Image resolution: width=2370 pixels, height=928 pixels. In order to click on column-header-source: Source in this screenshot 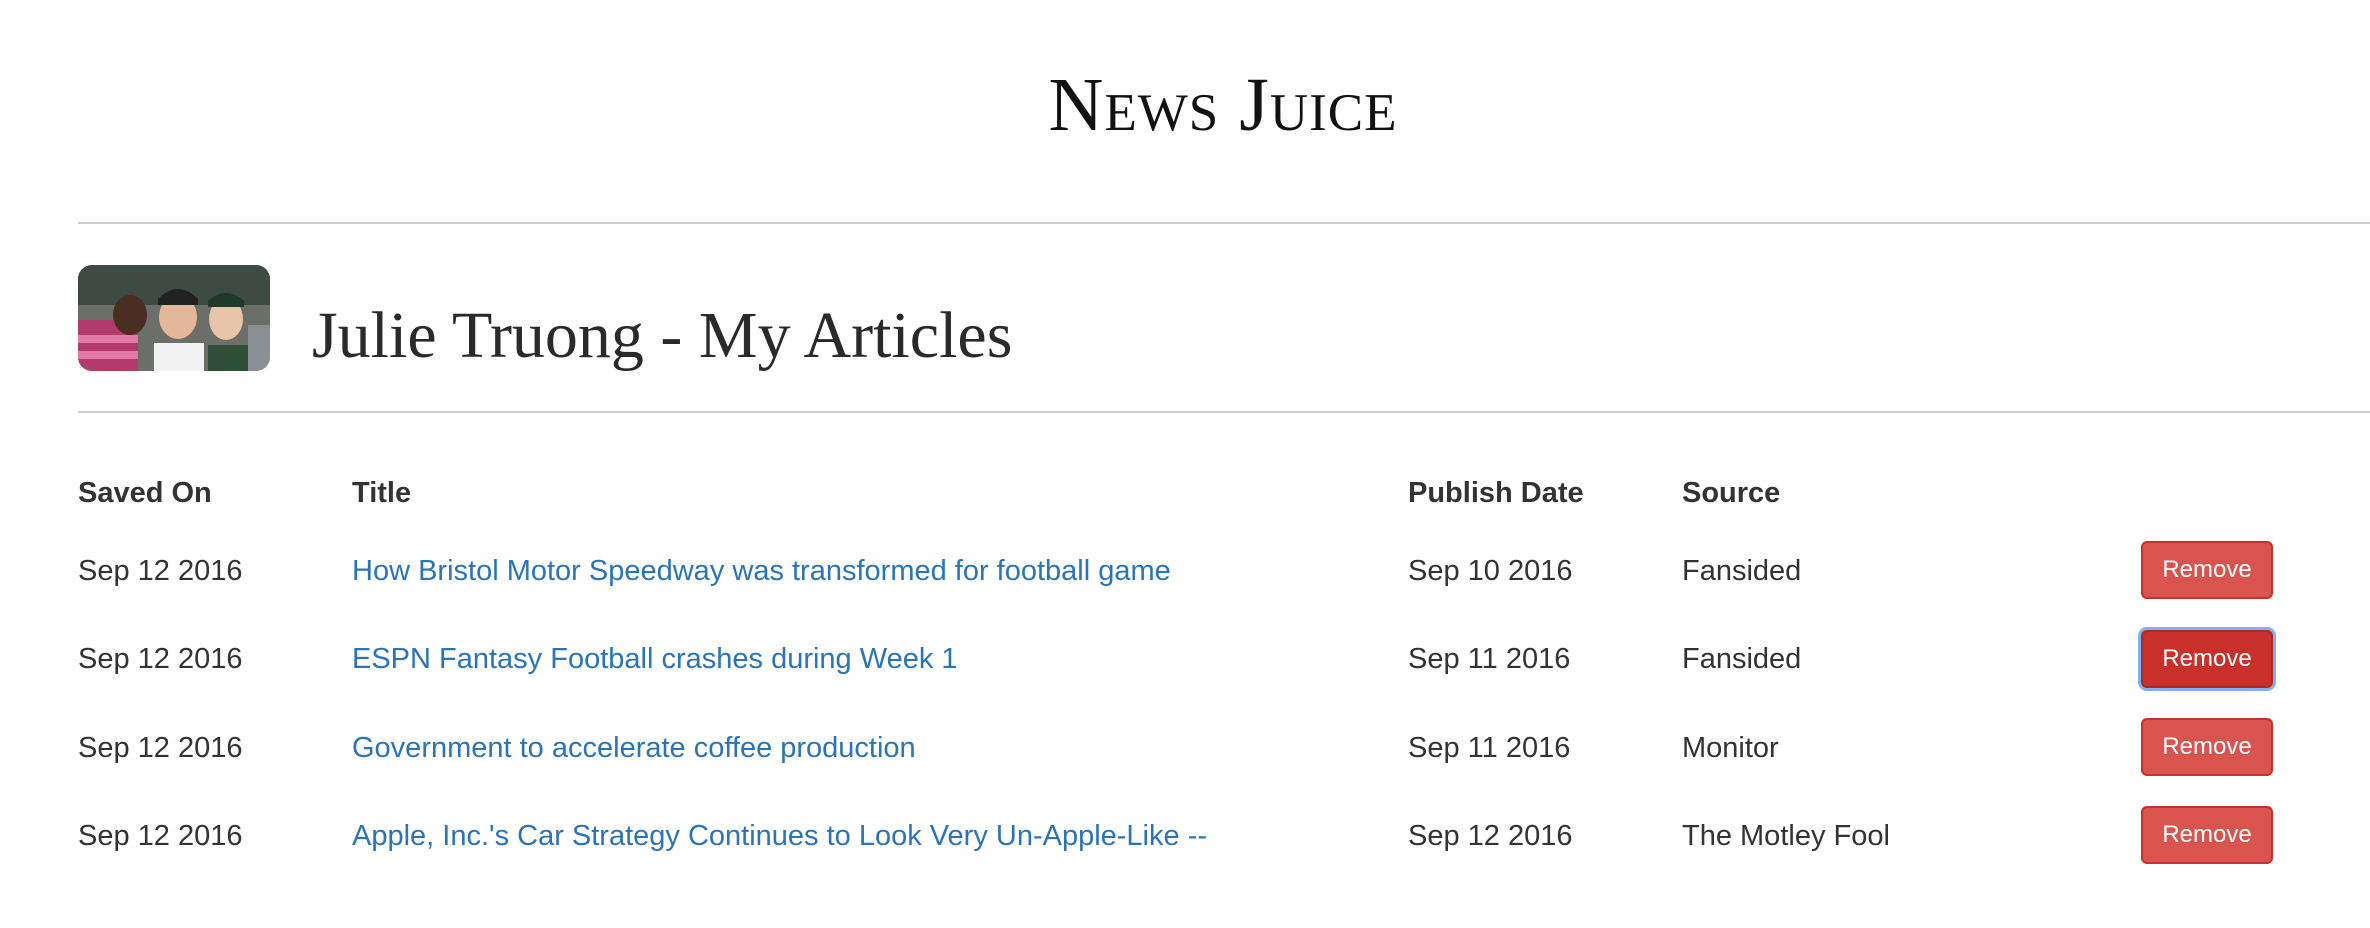, I will do `click(1731, 493)`.